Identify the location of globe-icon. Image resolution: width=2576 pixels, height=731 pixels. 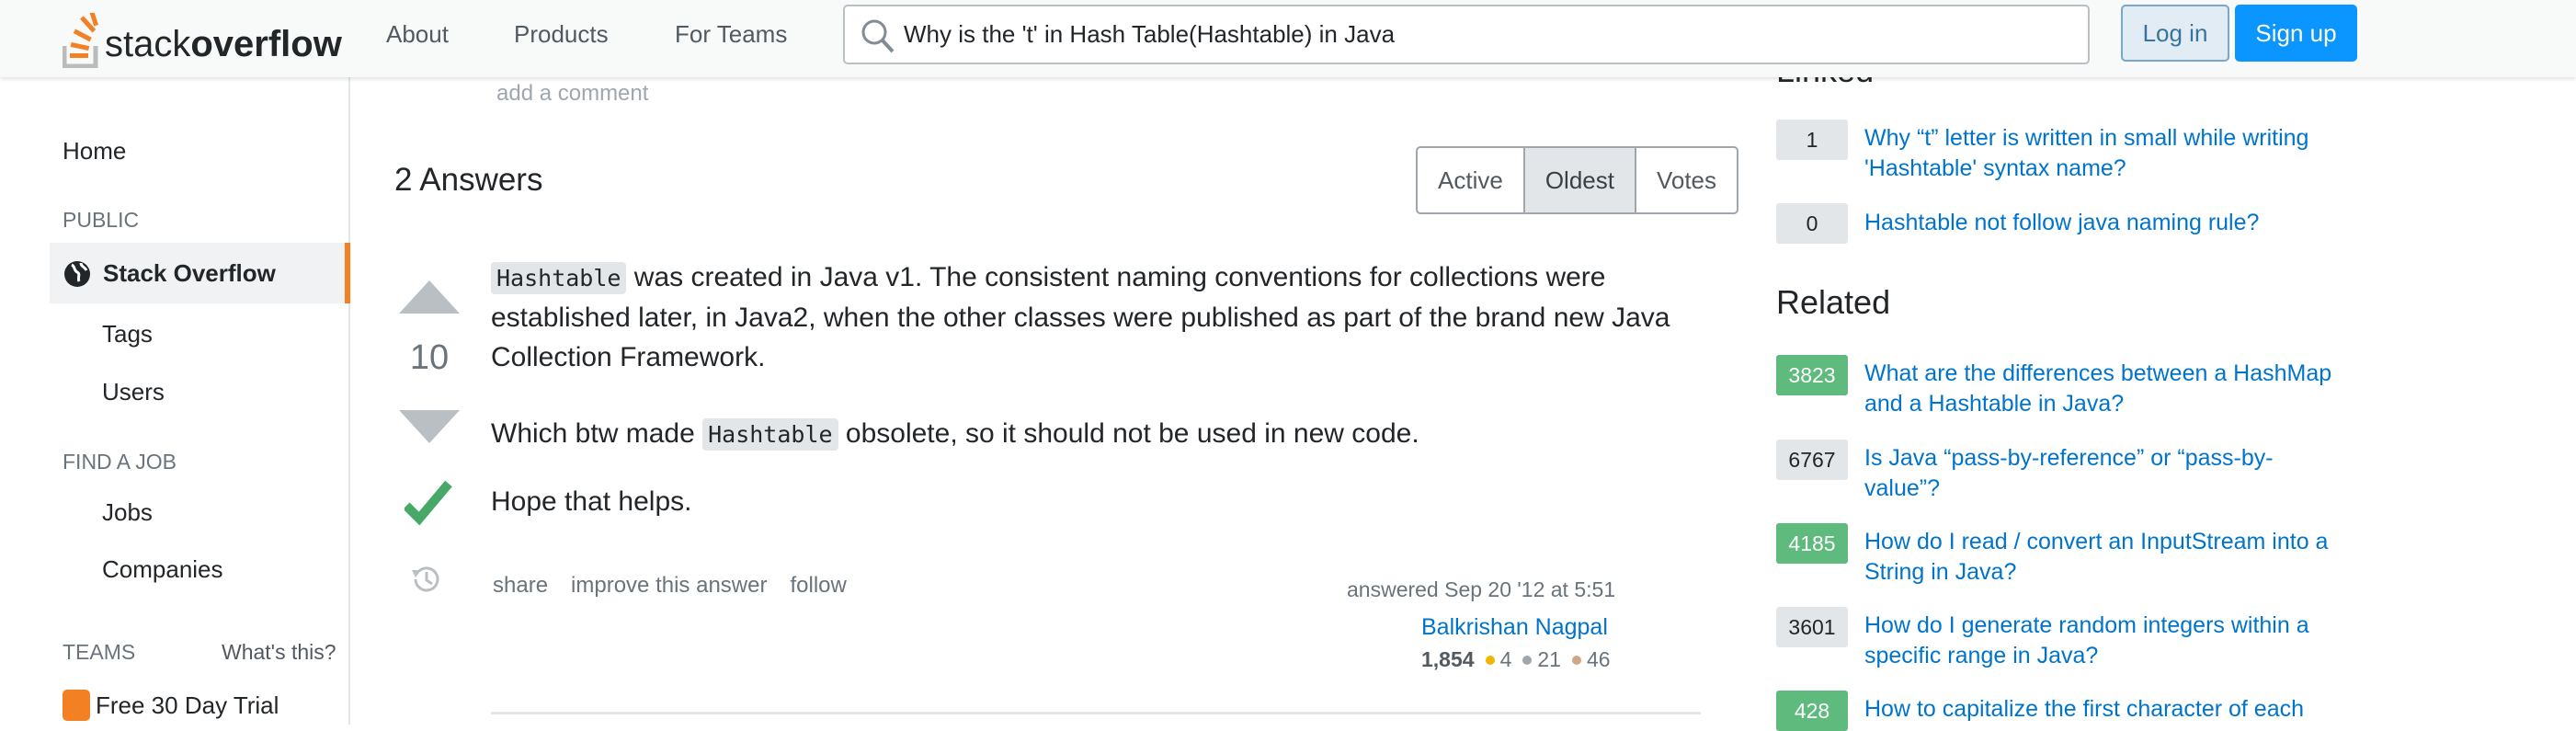
(77, 274).